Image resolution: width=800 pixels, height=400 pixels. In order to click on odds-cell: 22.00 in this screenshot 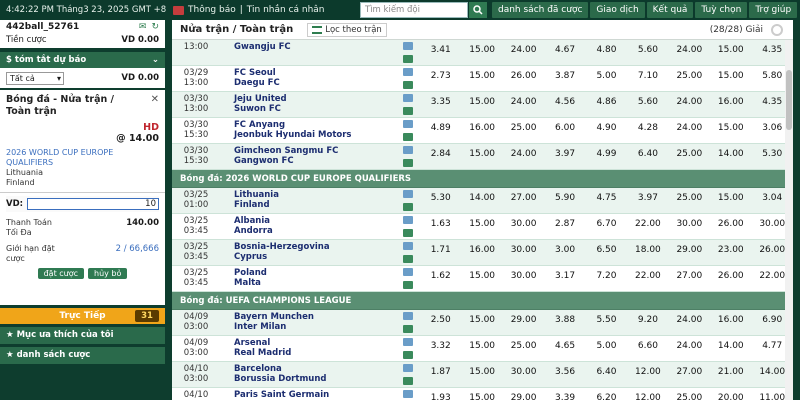, I will do `click(647, 278)`.